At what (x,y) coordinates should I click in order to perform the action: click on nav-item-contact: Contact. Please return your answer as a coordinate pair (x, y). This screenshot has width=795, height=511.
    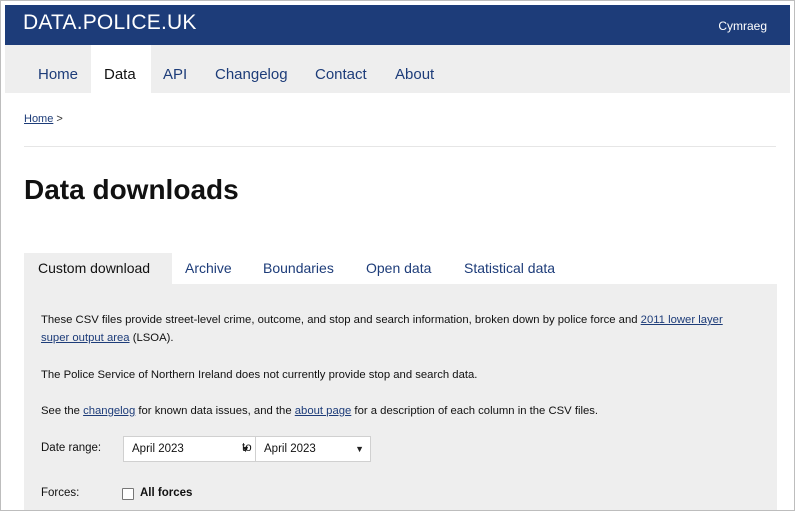
    Looking at the image, I should click on (346, 69).